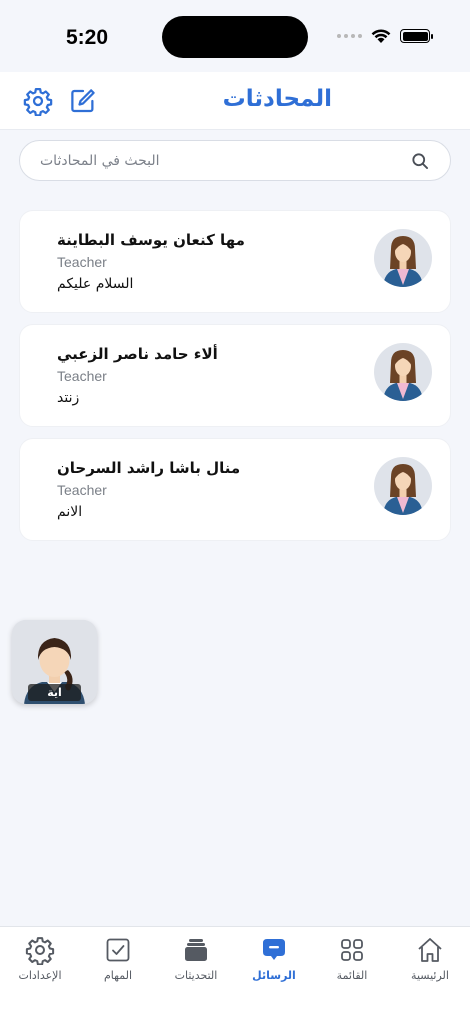 Image resolution: width=470 pixels, height=1024 pixels. What do you see at coordinates (196, 950) in the screenshot?
I see `stack-icon` at bounding box center [196, 950].